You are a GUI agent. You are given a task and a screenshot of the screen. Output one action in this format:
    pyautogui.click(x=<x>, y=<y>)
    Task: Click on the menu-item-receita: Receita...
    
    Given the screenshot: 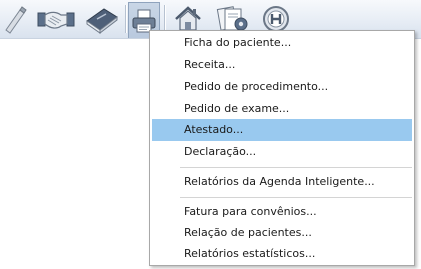 What is the action you would take?
    pyautogui.click(x=282, y=65)
    